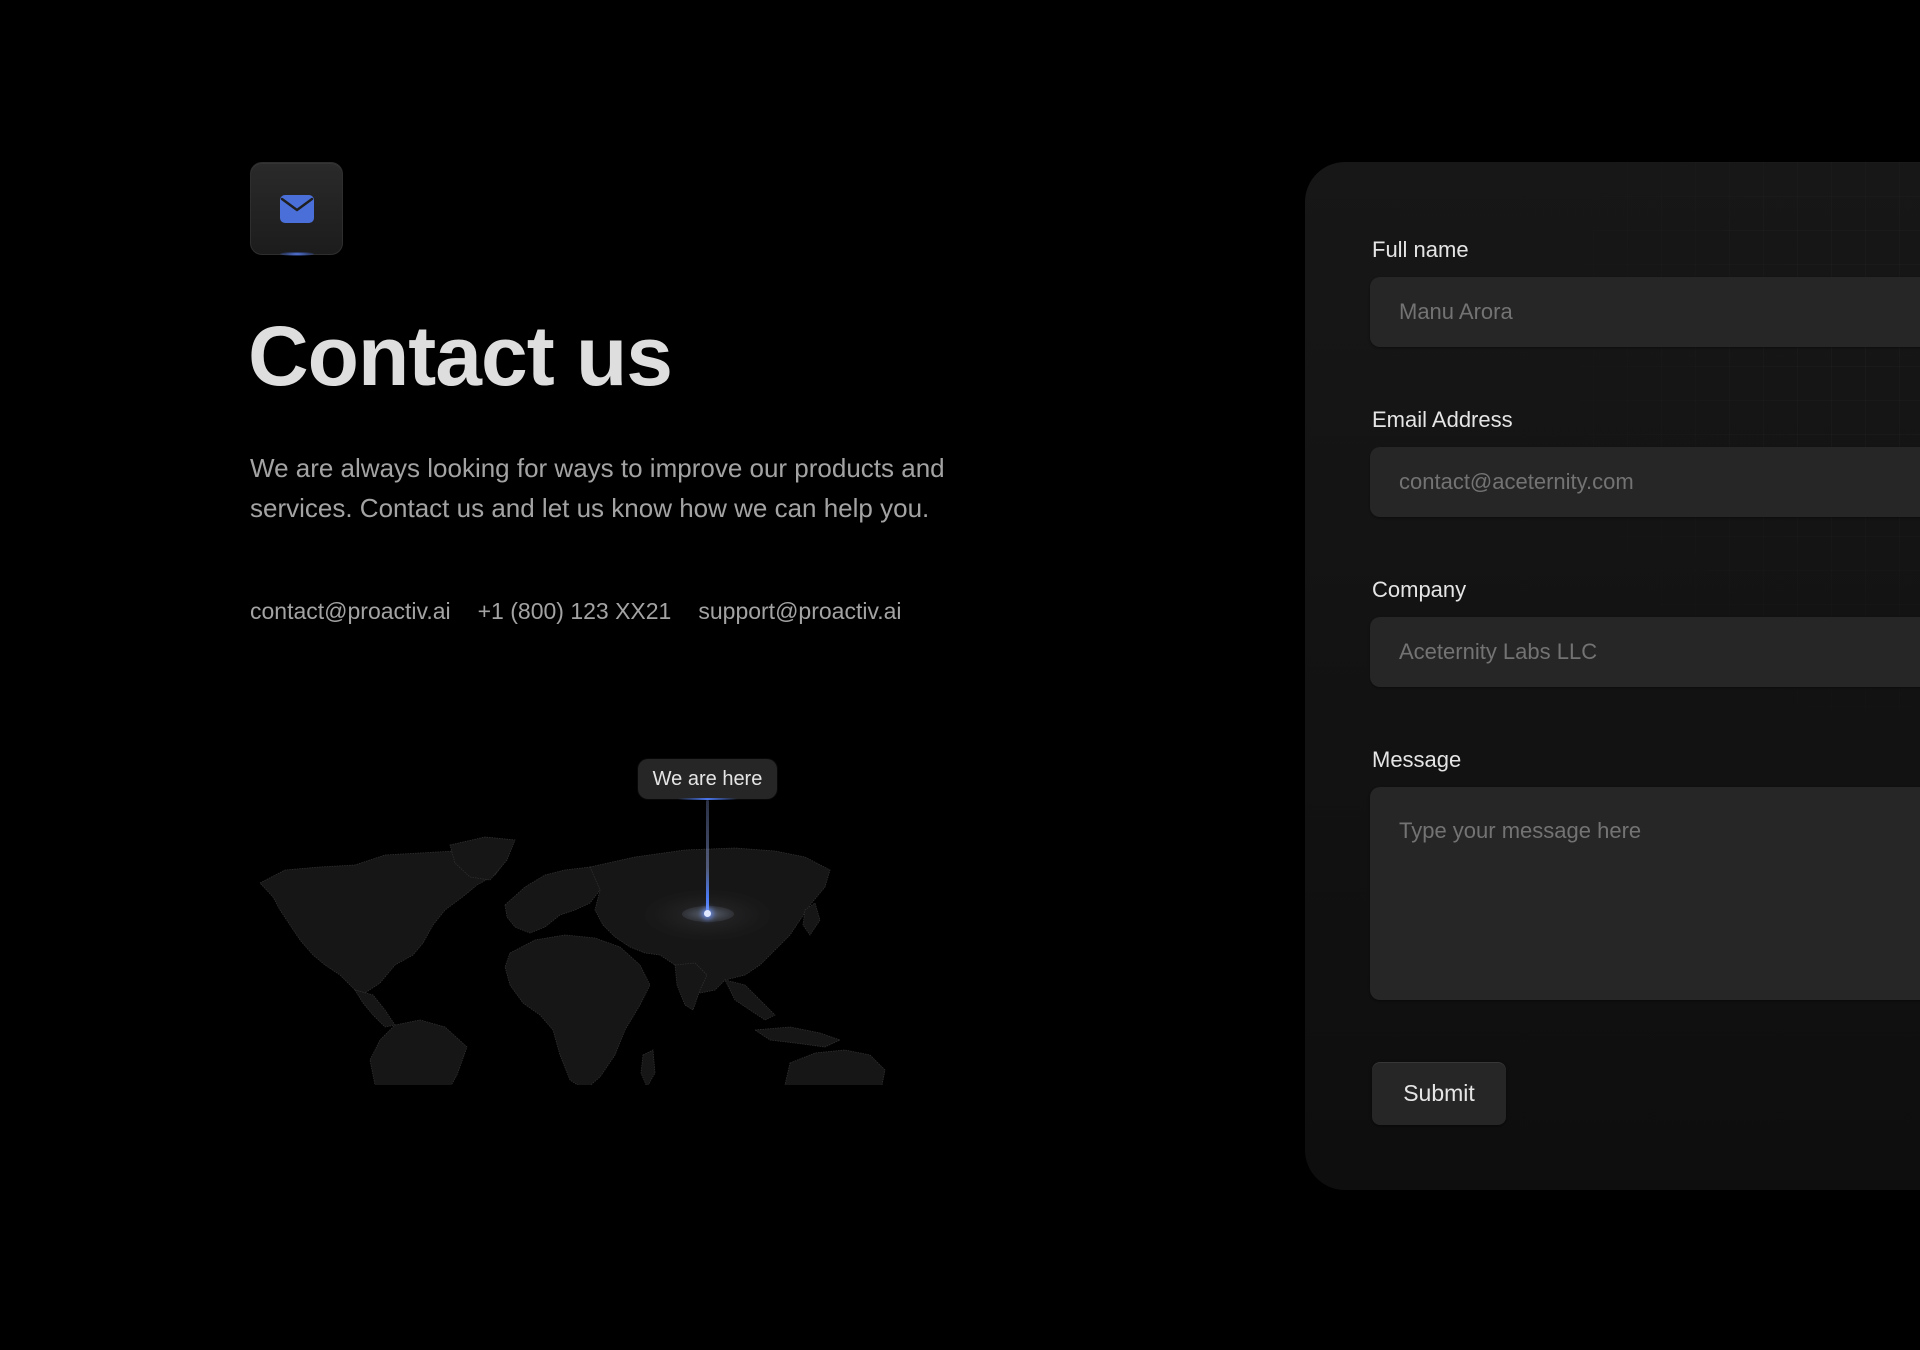  I want to click on location-marker-icon, so click(707, 913).